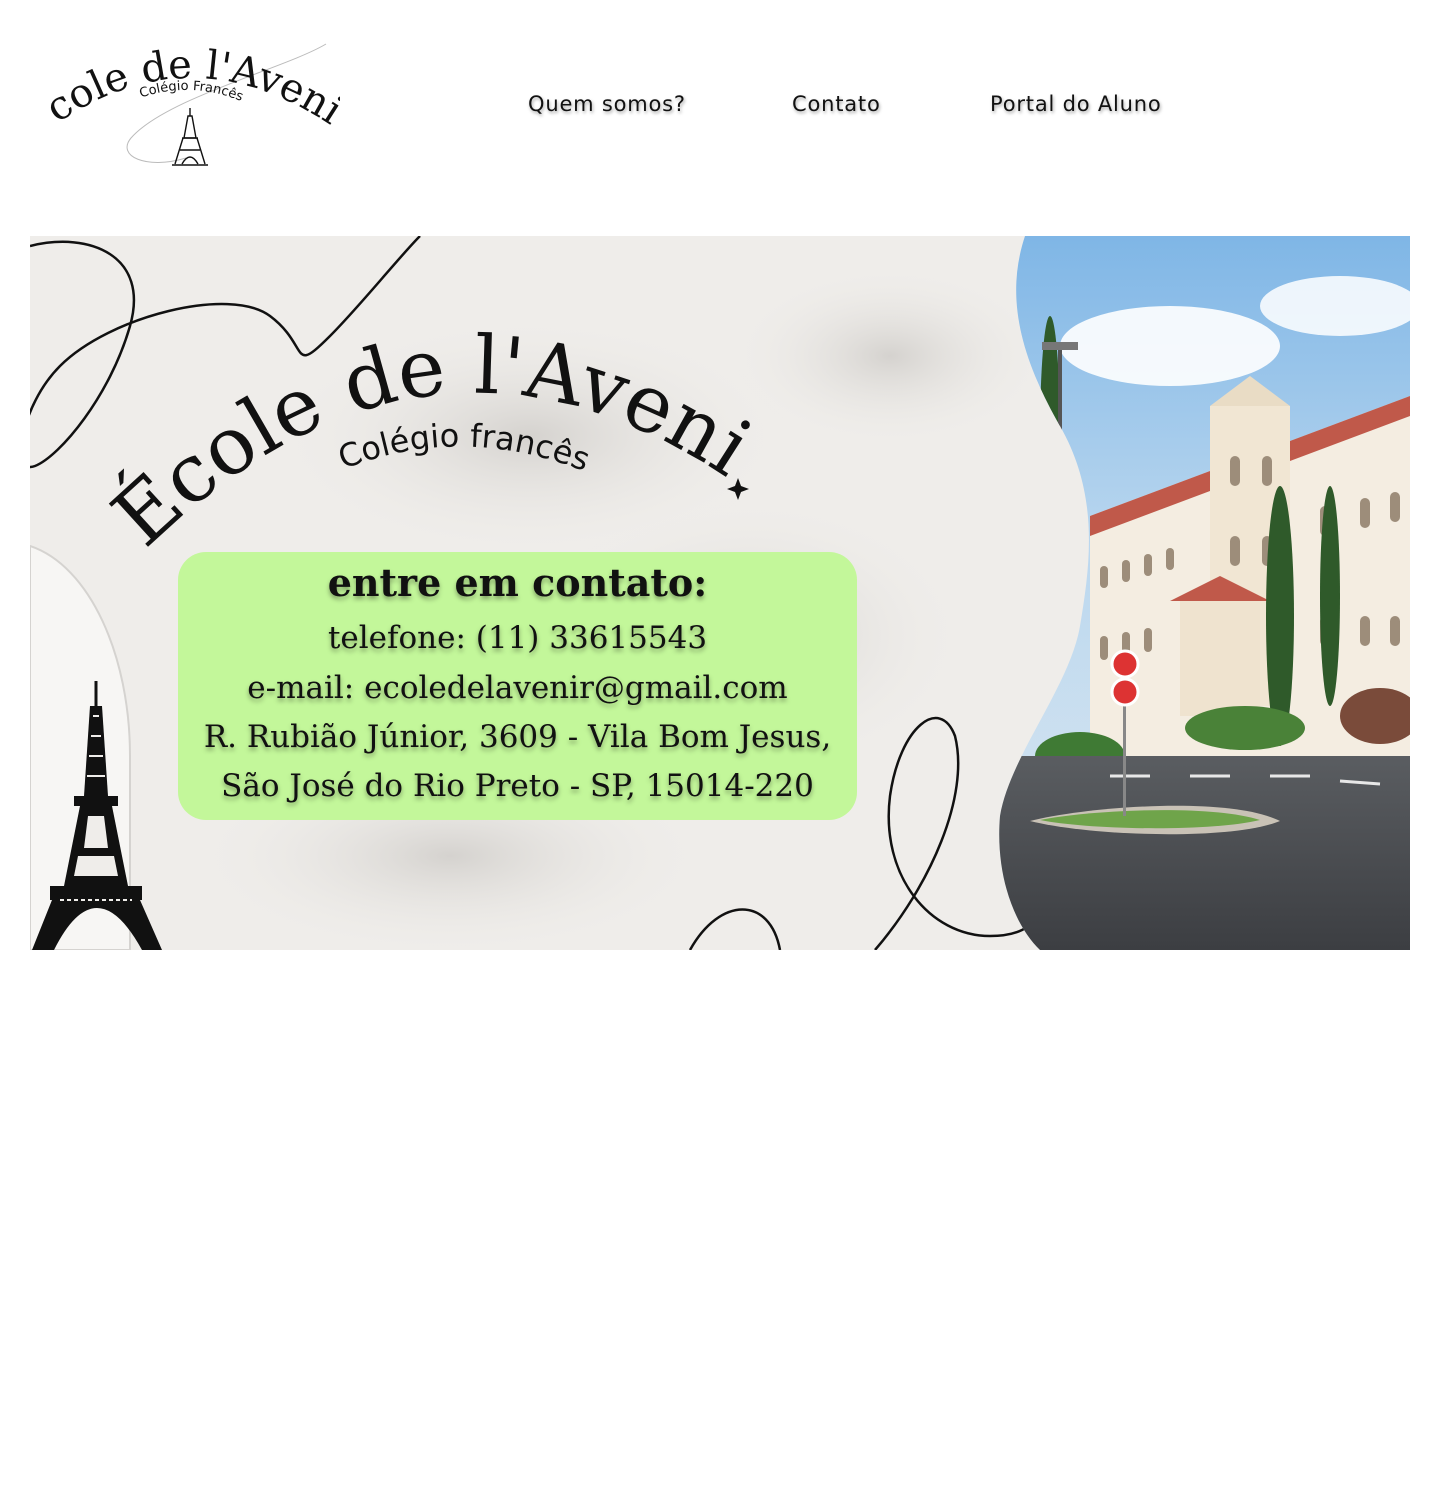 This screenshot has height=1500, width=1440. Describe the element at coordinates (517, 582) in the screenshot. I see `contact-heading: entre em contato:` at that location.